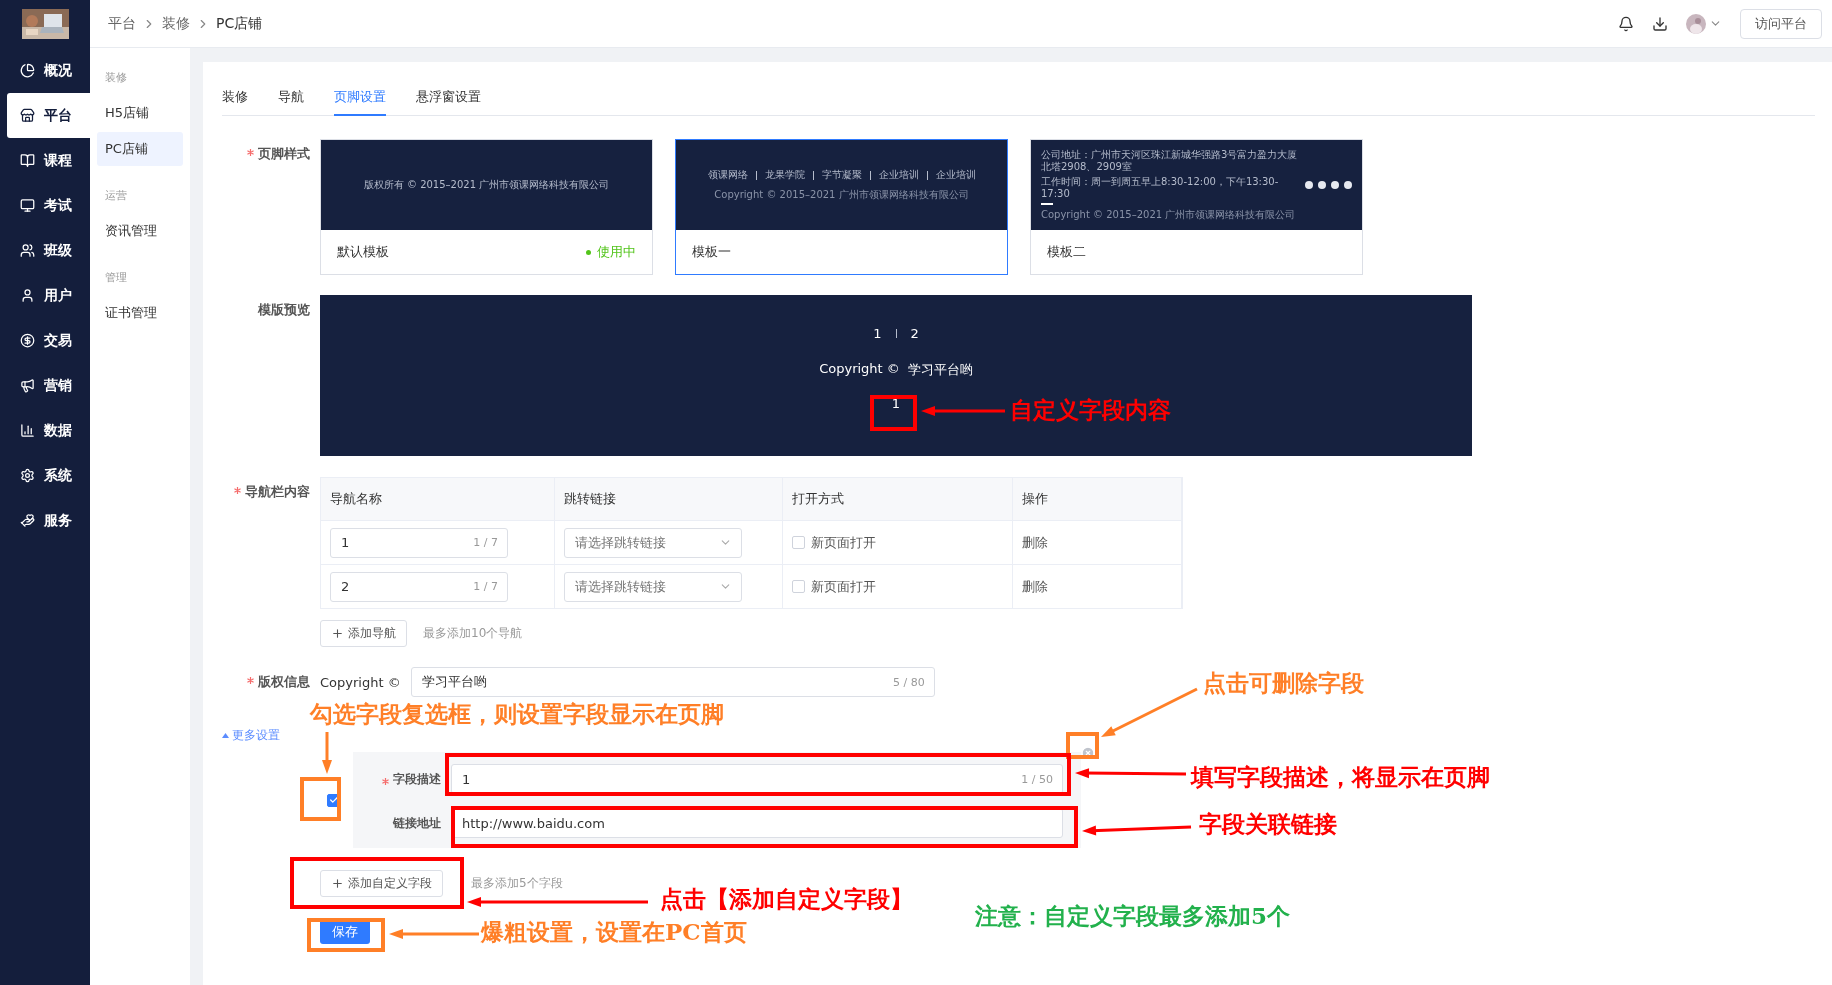 The height and width of the screenshot is (985, 1832). I want to click on sidebar-item: 考试, so click(48, 205).